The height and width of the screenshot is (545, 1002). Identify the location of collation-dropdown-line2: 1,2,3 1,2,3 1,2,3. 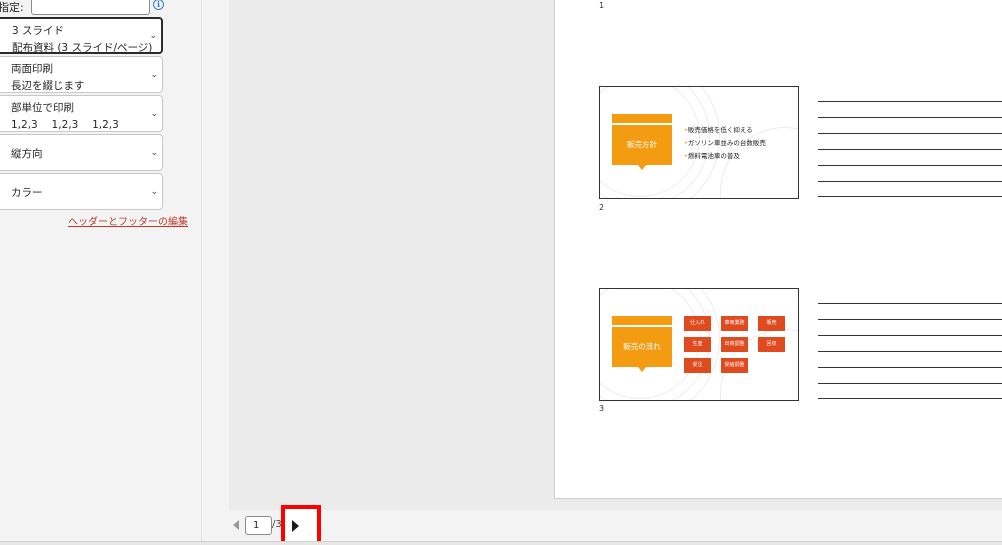
(65, 125).